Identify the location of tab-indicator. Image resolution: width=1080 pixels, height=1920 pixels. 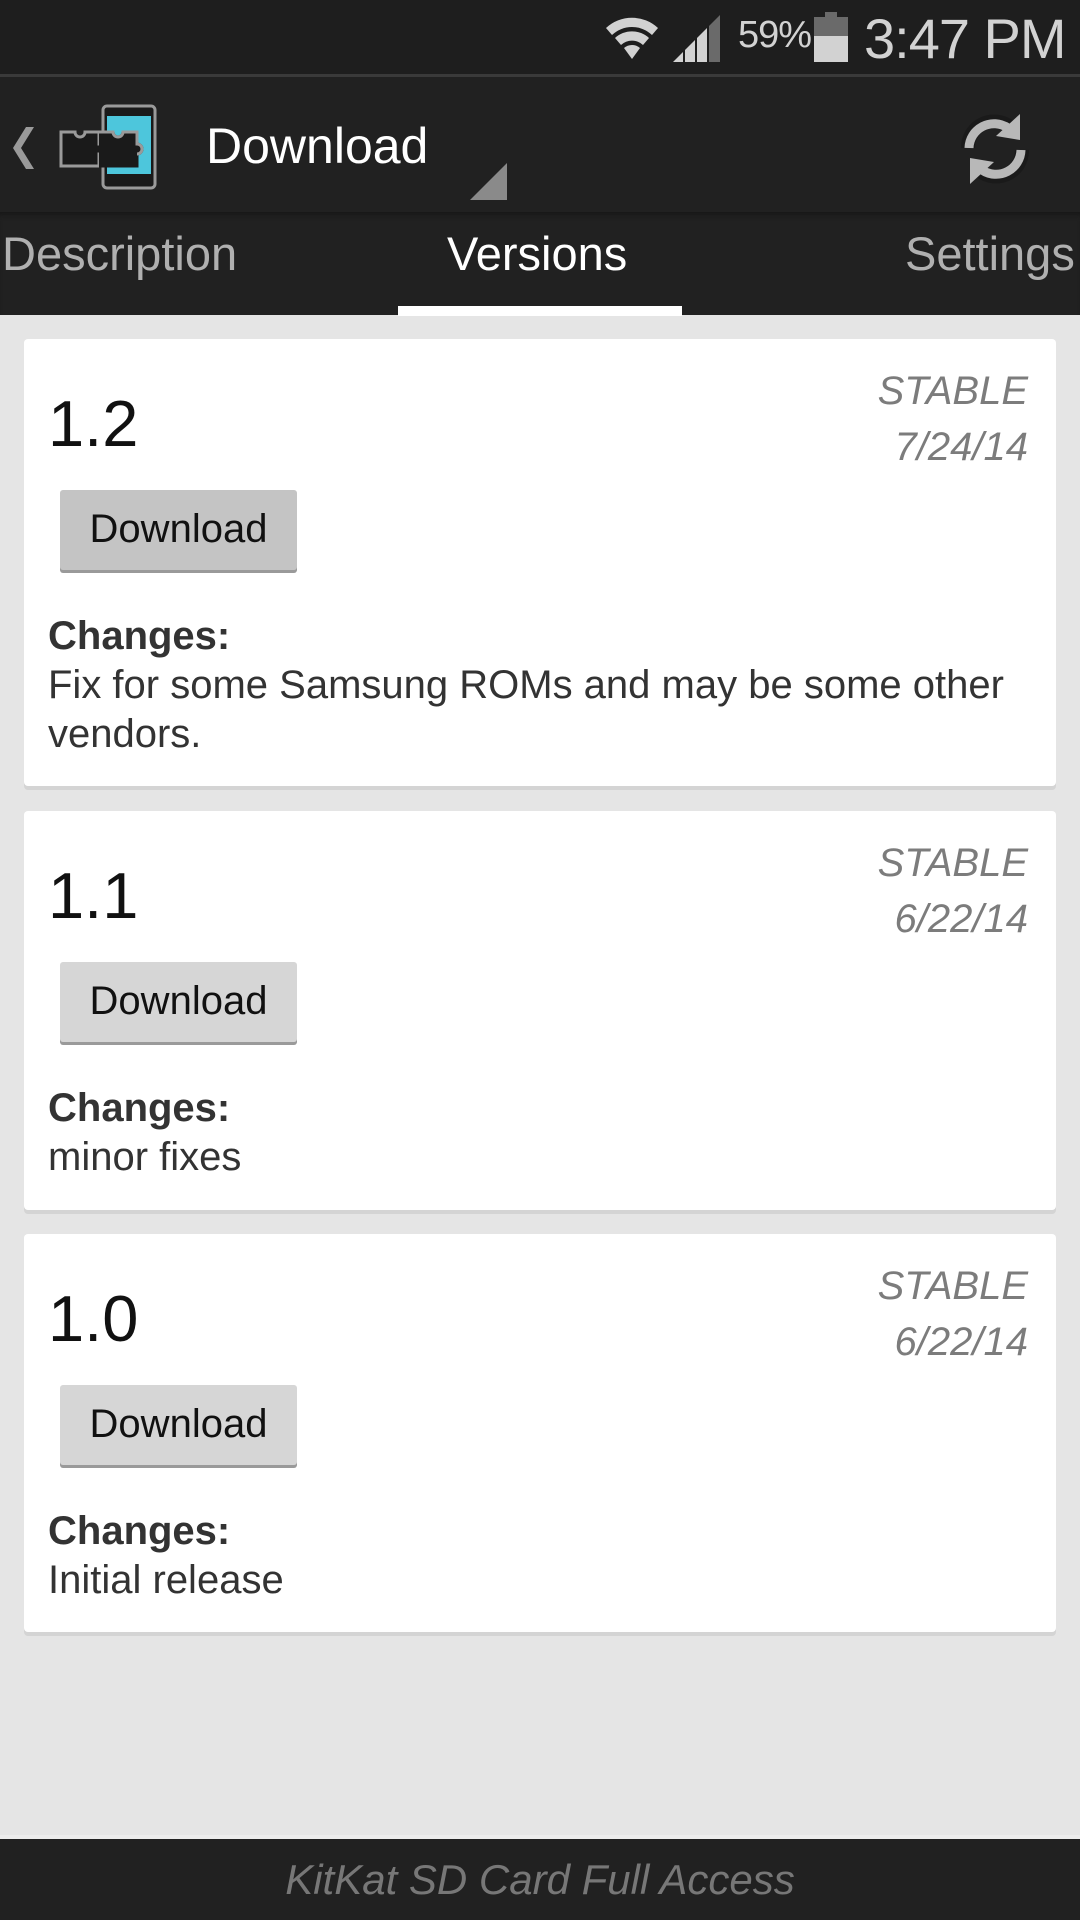
(540, 311).